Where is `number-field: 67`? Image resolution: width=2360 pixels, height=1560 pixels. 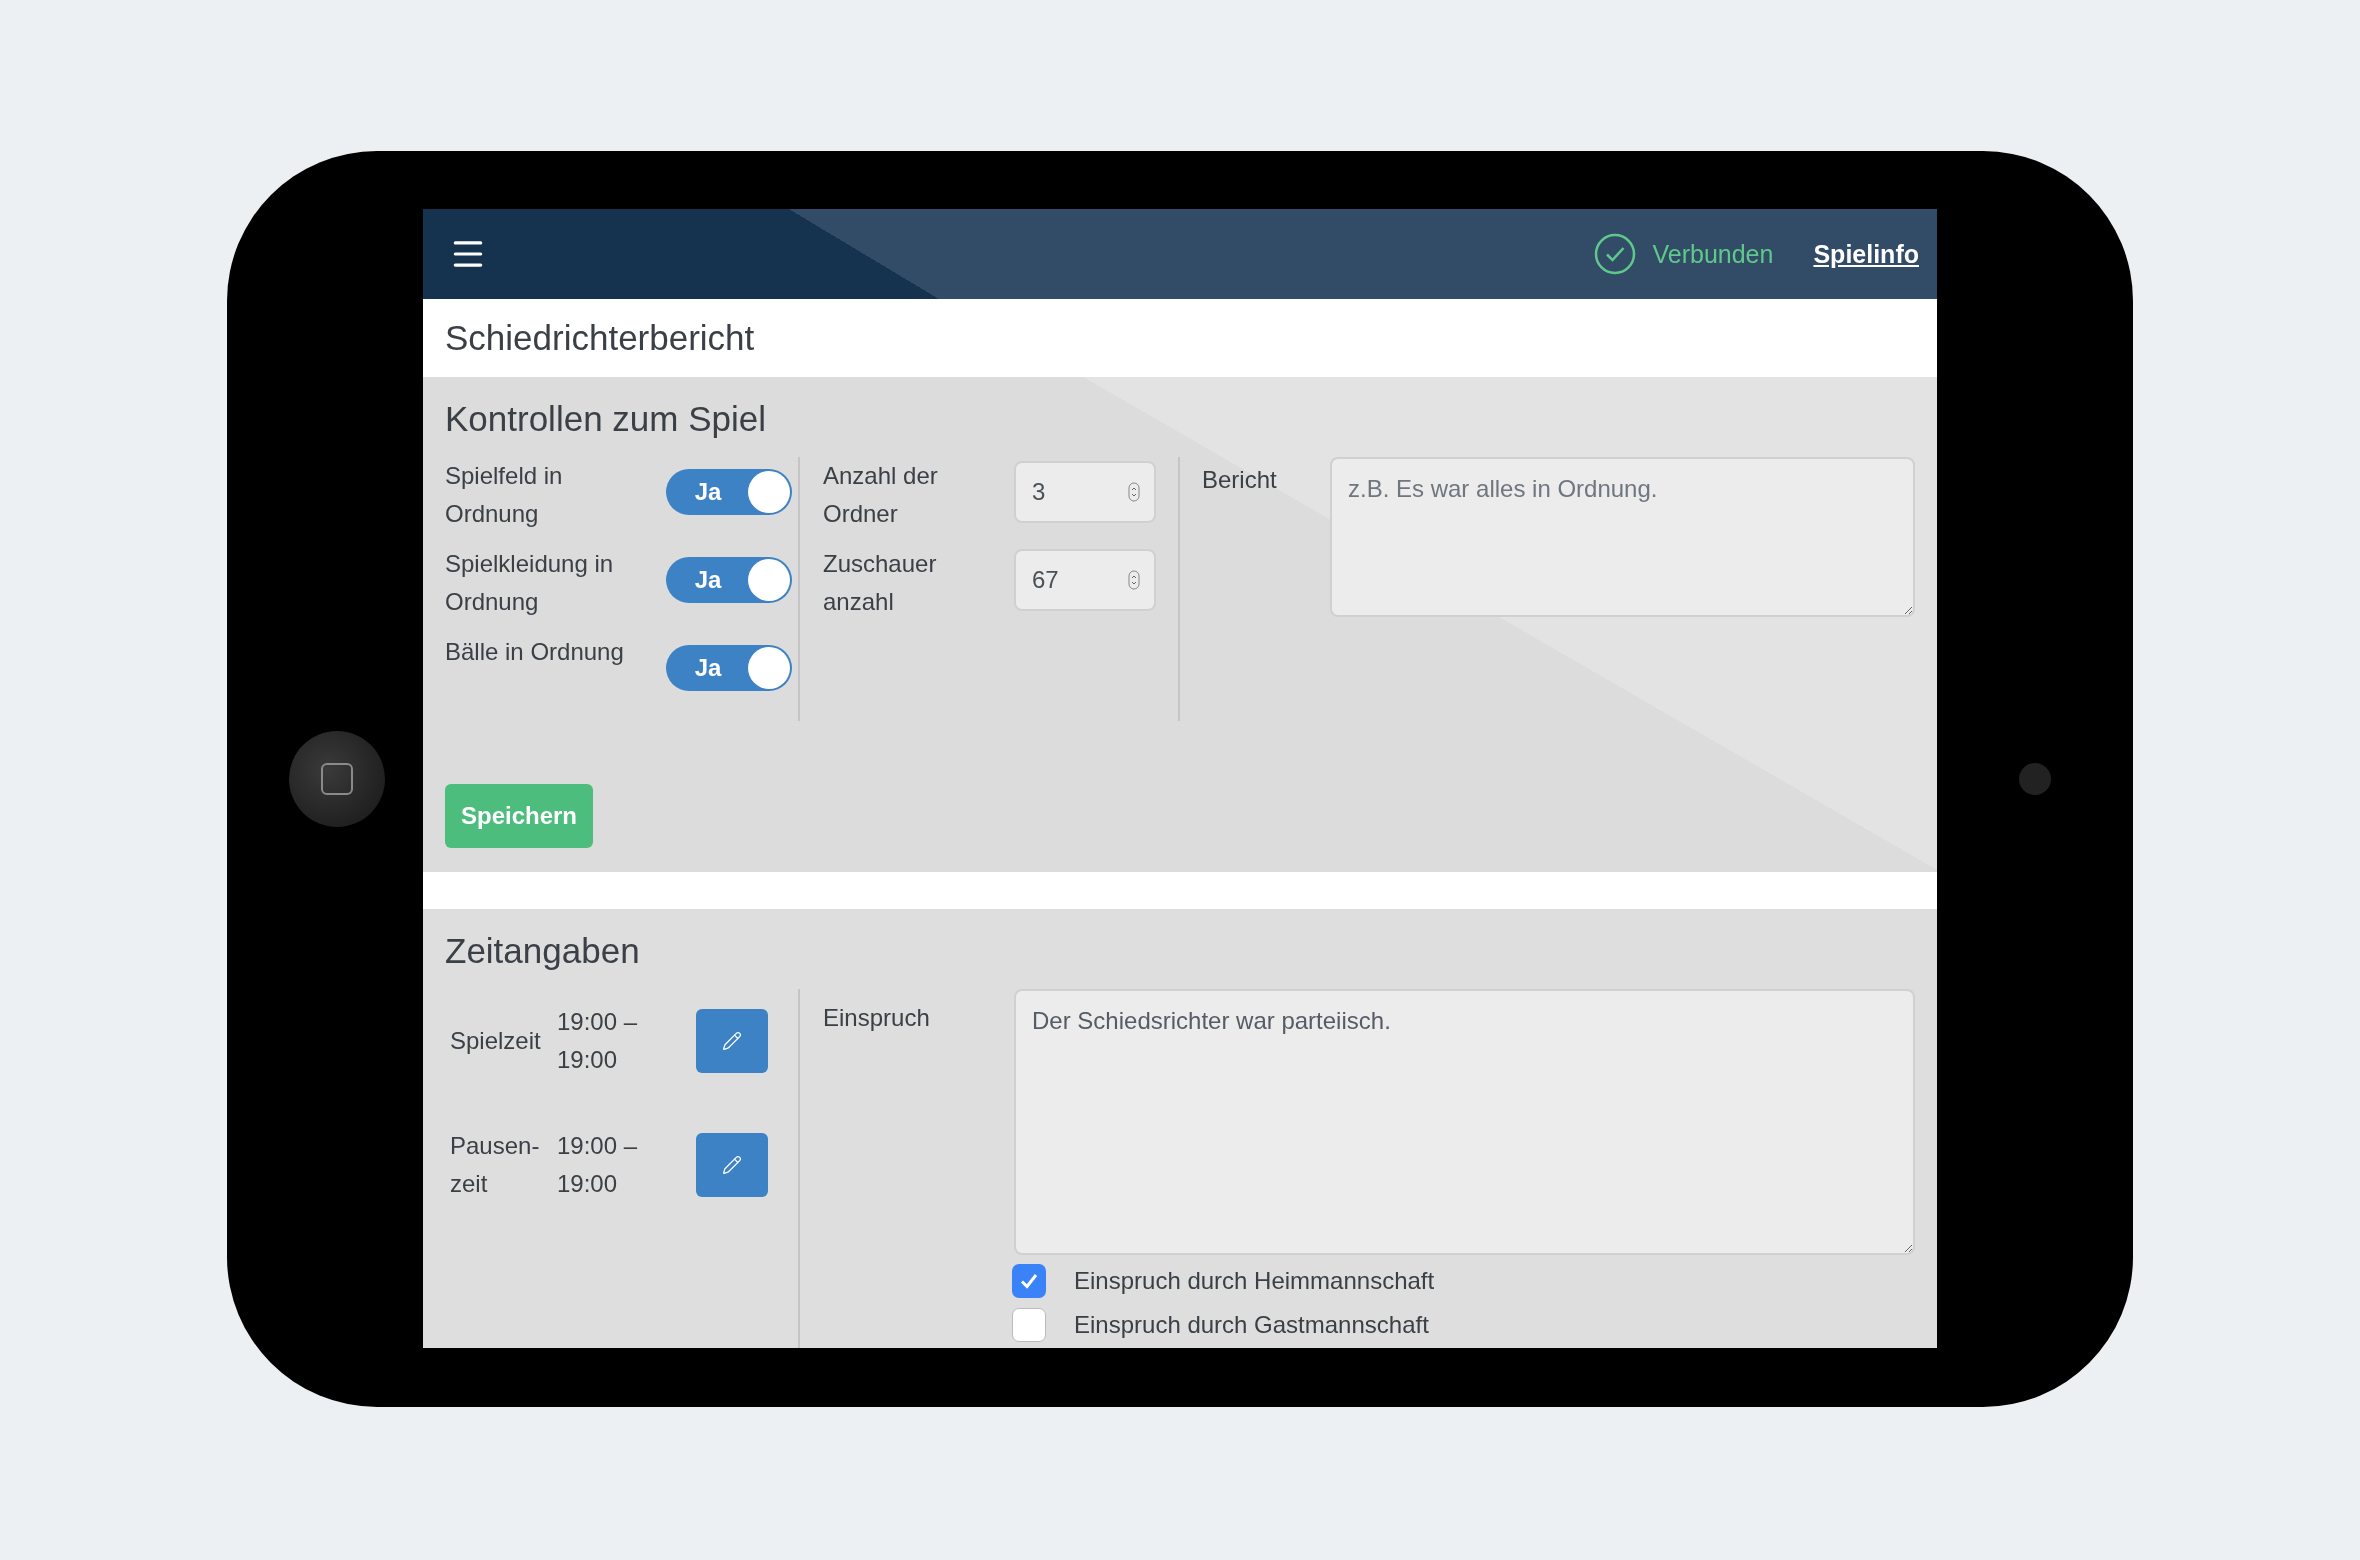 number-field: 67 is located at coordinates (1085, 580).